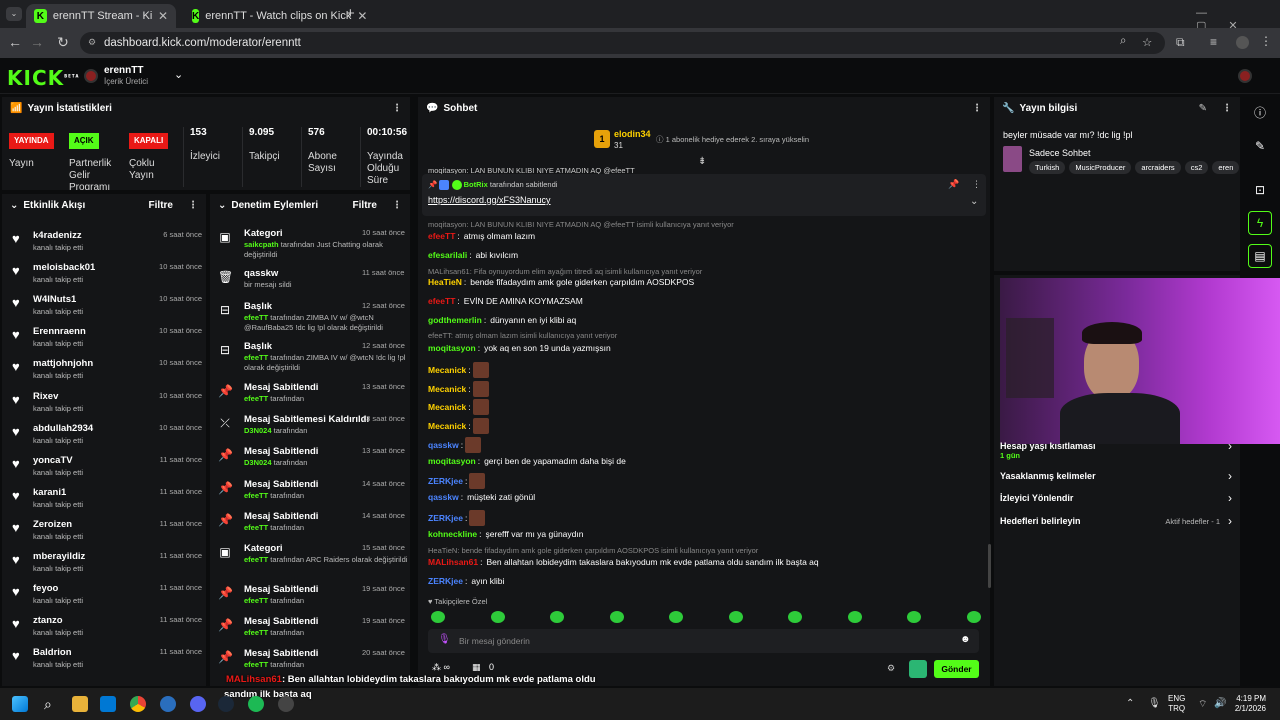 This screenshot has width=1280, height=720. Describe the element at coordinates (101, 16) in the screenshot. I see `tab-dashboard: K erennTT Stream - Kick Dashboar ✕` at that location.